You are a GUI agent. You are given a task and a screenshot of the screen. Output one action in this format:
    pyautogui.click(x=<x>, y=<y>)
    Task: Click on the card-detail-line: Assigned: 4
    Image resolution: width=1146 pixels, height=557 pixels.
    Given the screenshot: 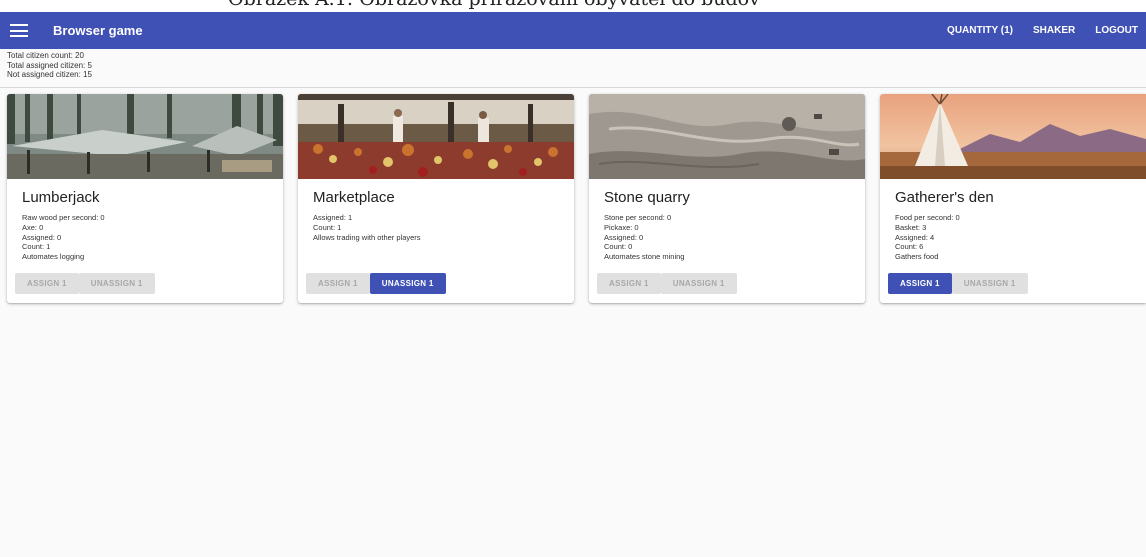 What is the action you would take?
    pyautogui.click(x=915, y=237)
    